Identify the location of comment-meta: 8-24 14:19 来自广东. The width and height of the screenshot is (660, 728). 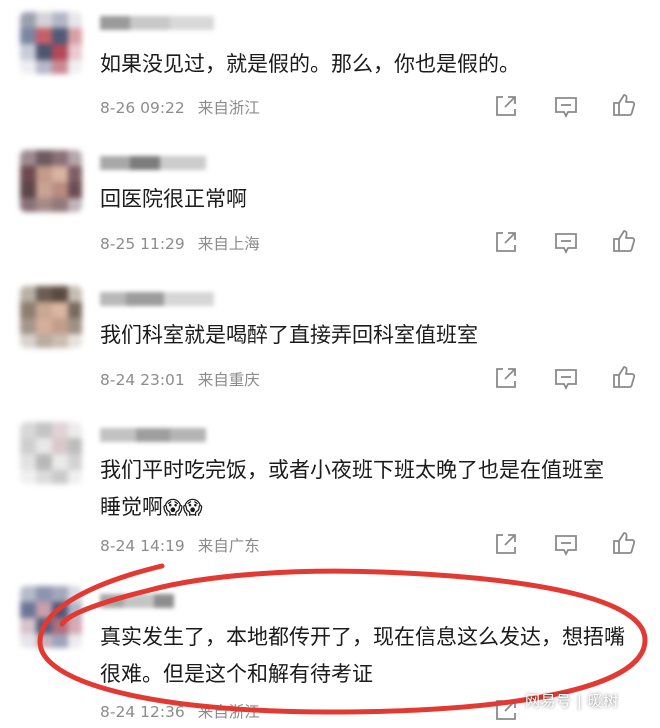
(180, 545).